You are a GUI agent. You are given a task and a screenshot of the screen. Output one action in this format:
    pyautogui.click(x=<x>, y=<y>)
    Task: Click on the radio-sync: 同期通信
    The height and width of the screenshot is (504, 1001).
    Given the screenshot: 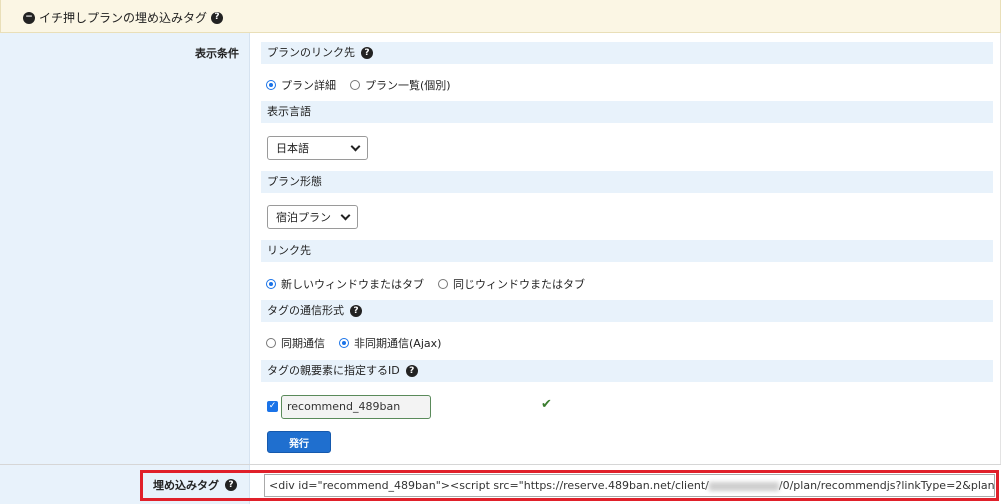 What is the action you would take?
    pyautogui.click(x=295, y=343)
    